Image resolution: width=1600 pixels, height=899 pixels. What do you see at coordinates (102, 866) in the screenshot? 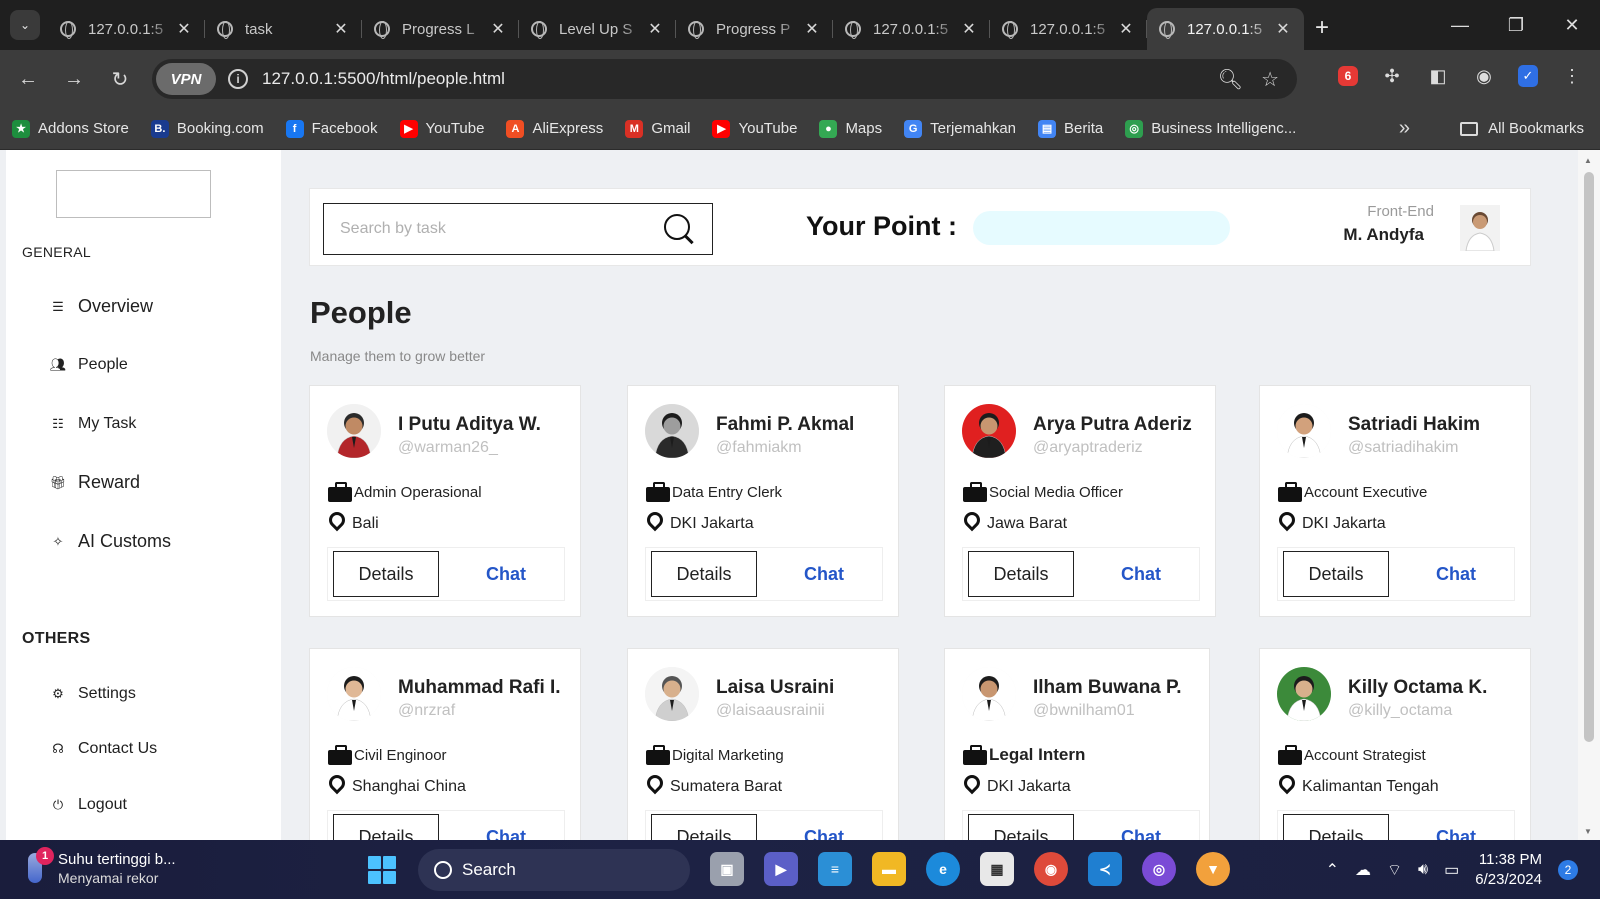
I see `weather-widget: 1 Suhu tertinggi b... Menyamai rekor` at bounding box center [102, 866].